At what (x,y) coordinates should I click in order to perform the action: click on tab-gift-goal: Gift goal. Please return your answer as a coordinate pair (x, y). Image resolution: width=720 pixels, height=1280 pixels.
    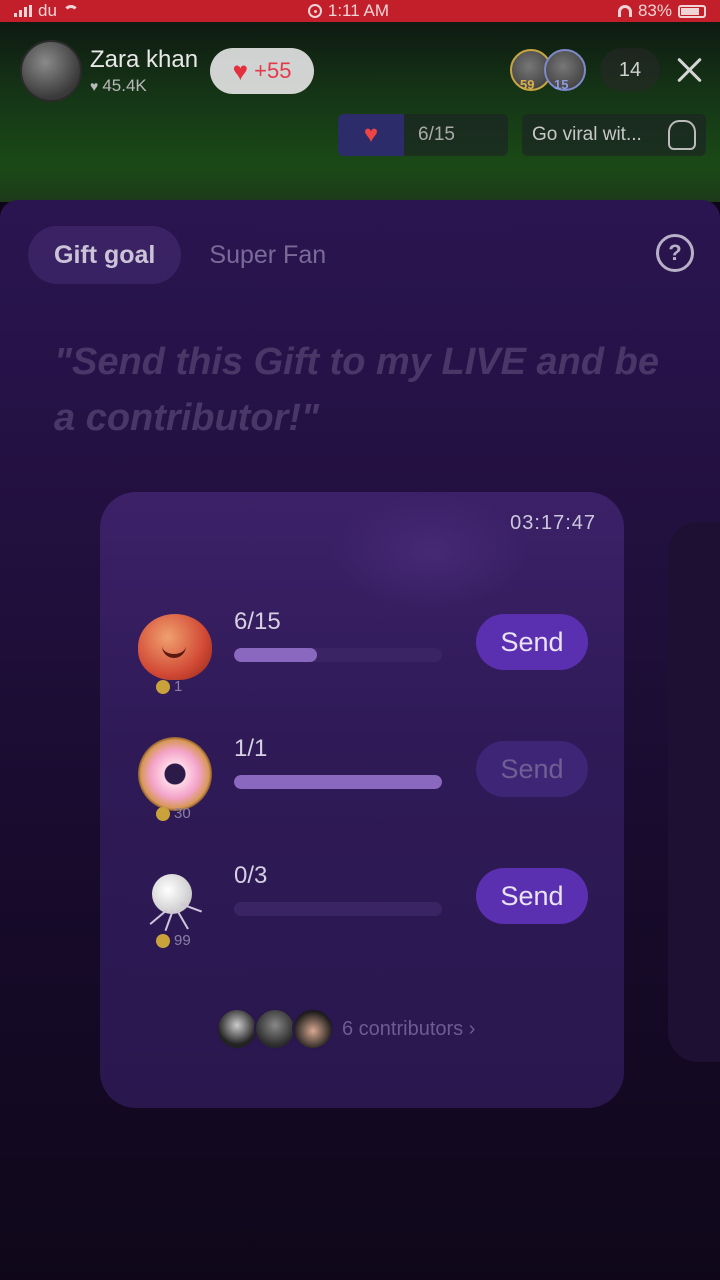
    Looking at the image, I should click on (105, 255).